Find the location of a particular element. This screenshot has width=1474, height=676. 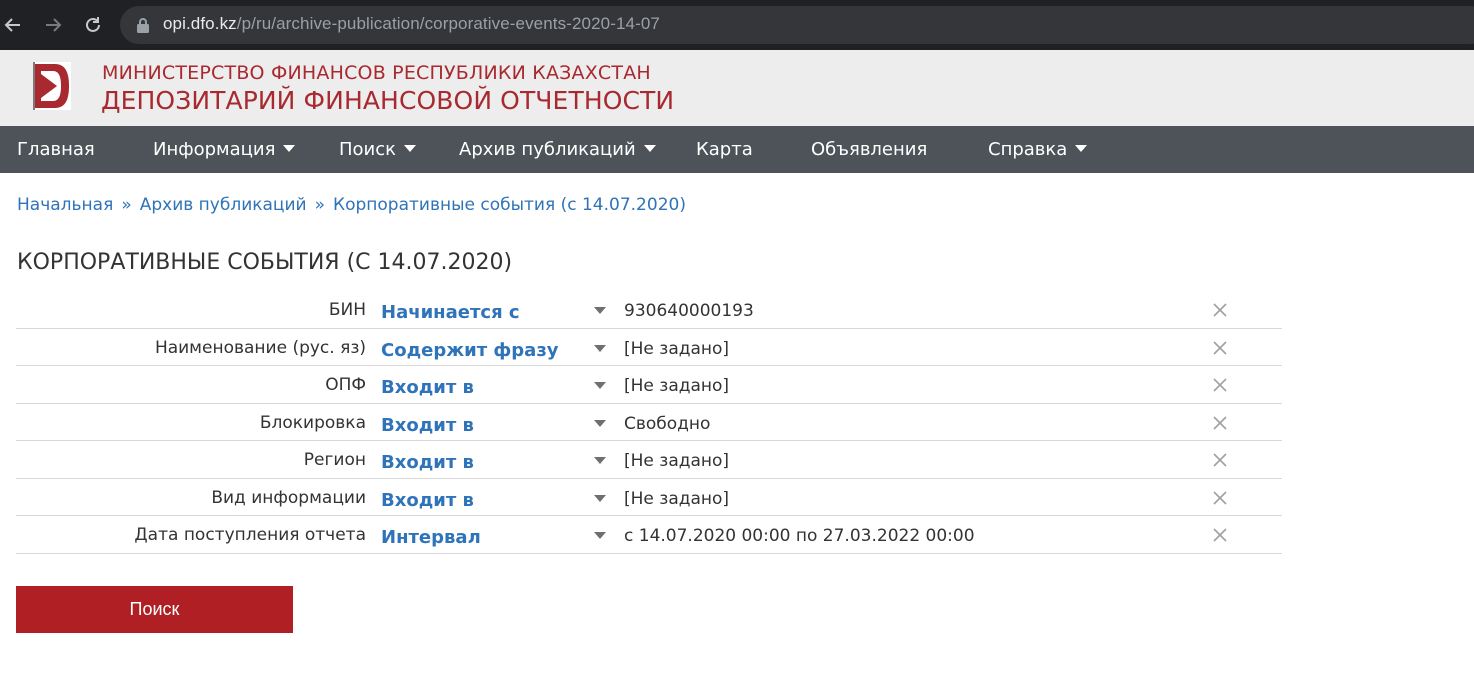

filter-row-bin: БИН Начинается с 930640000193 is located at coordinates (649, 310).